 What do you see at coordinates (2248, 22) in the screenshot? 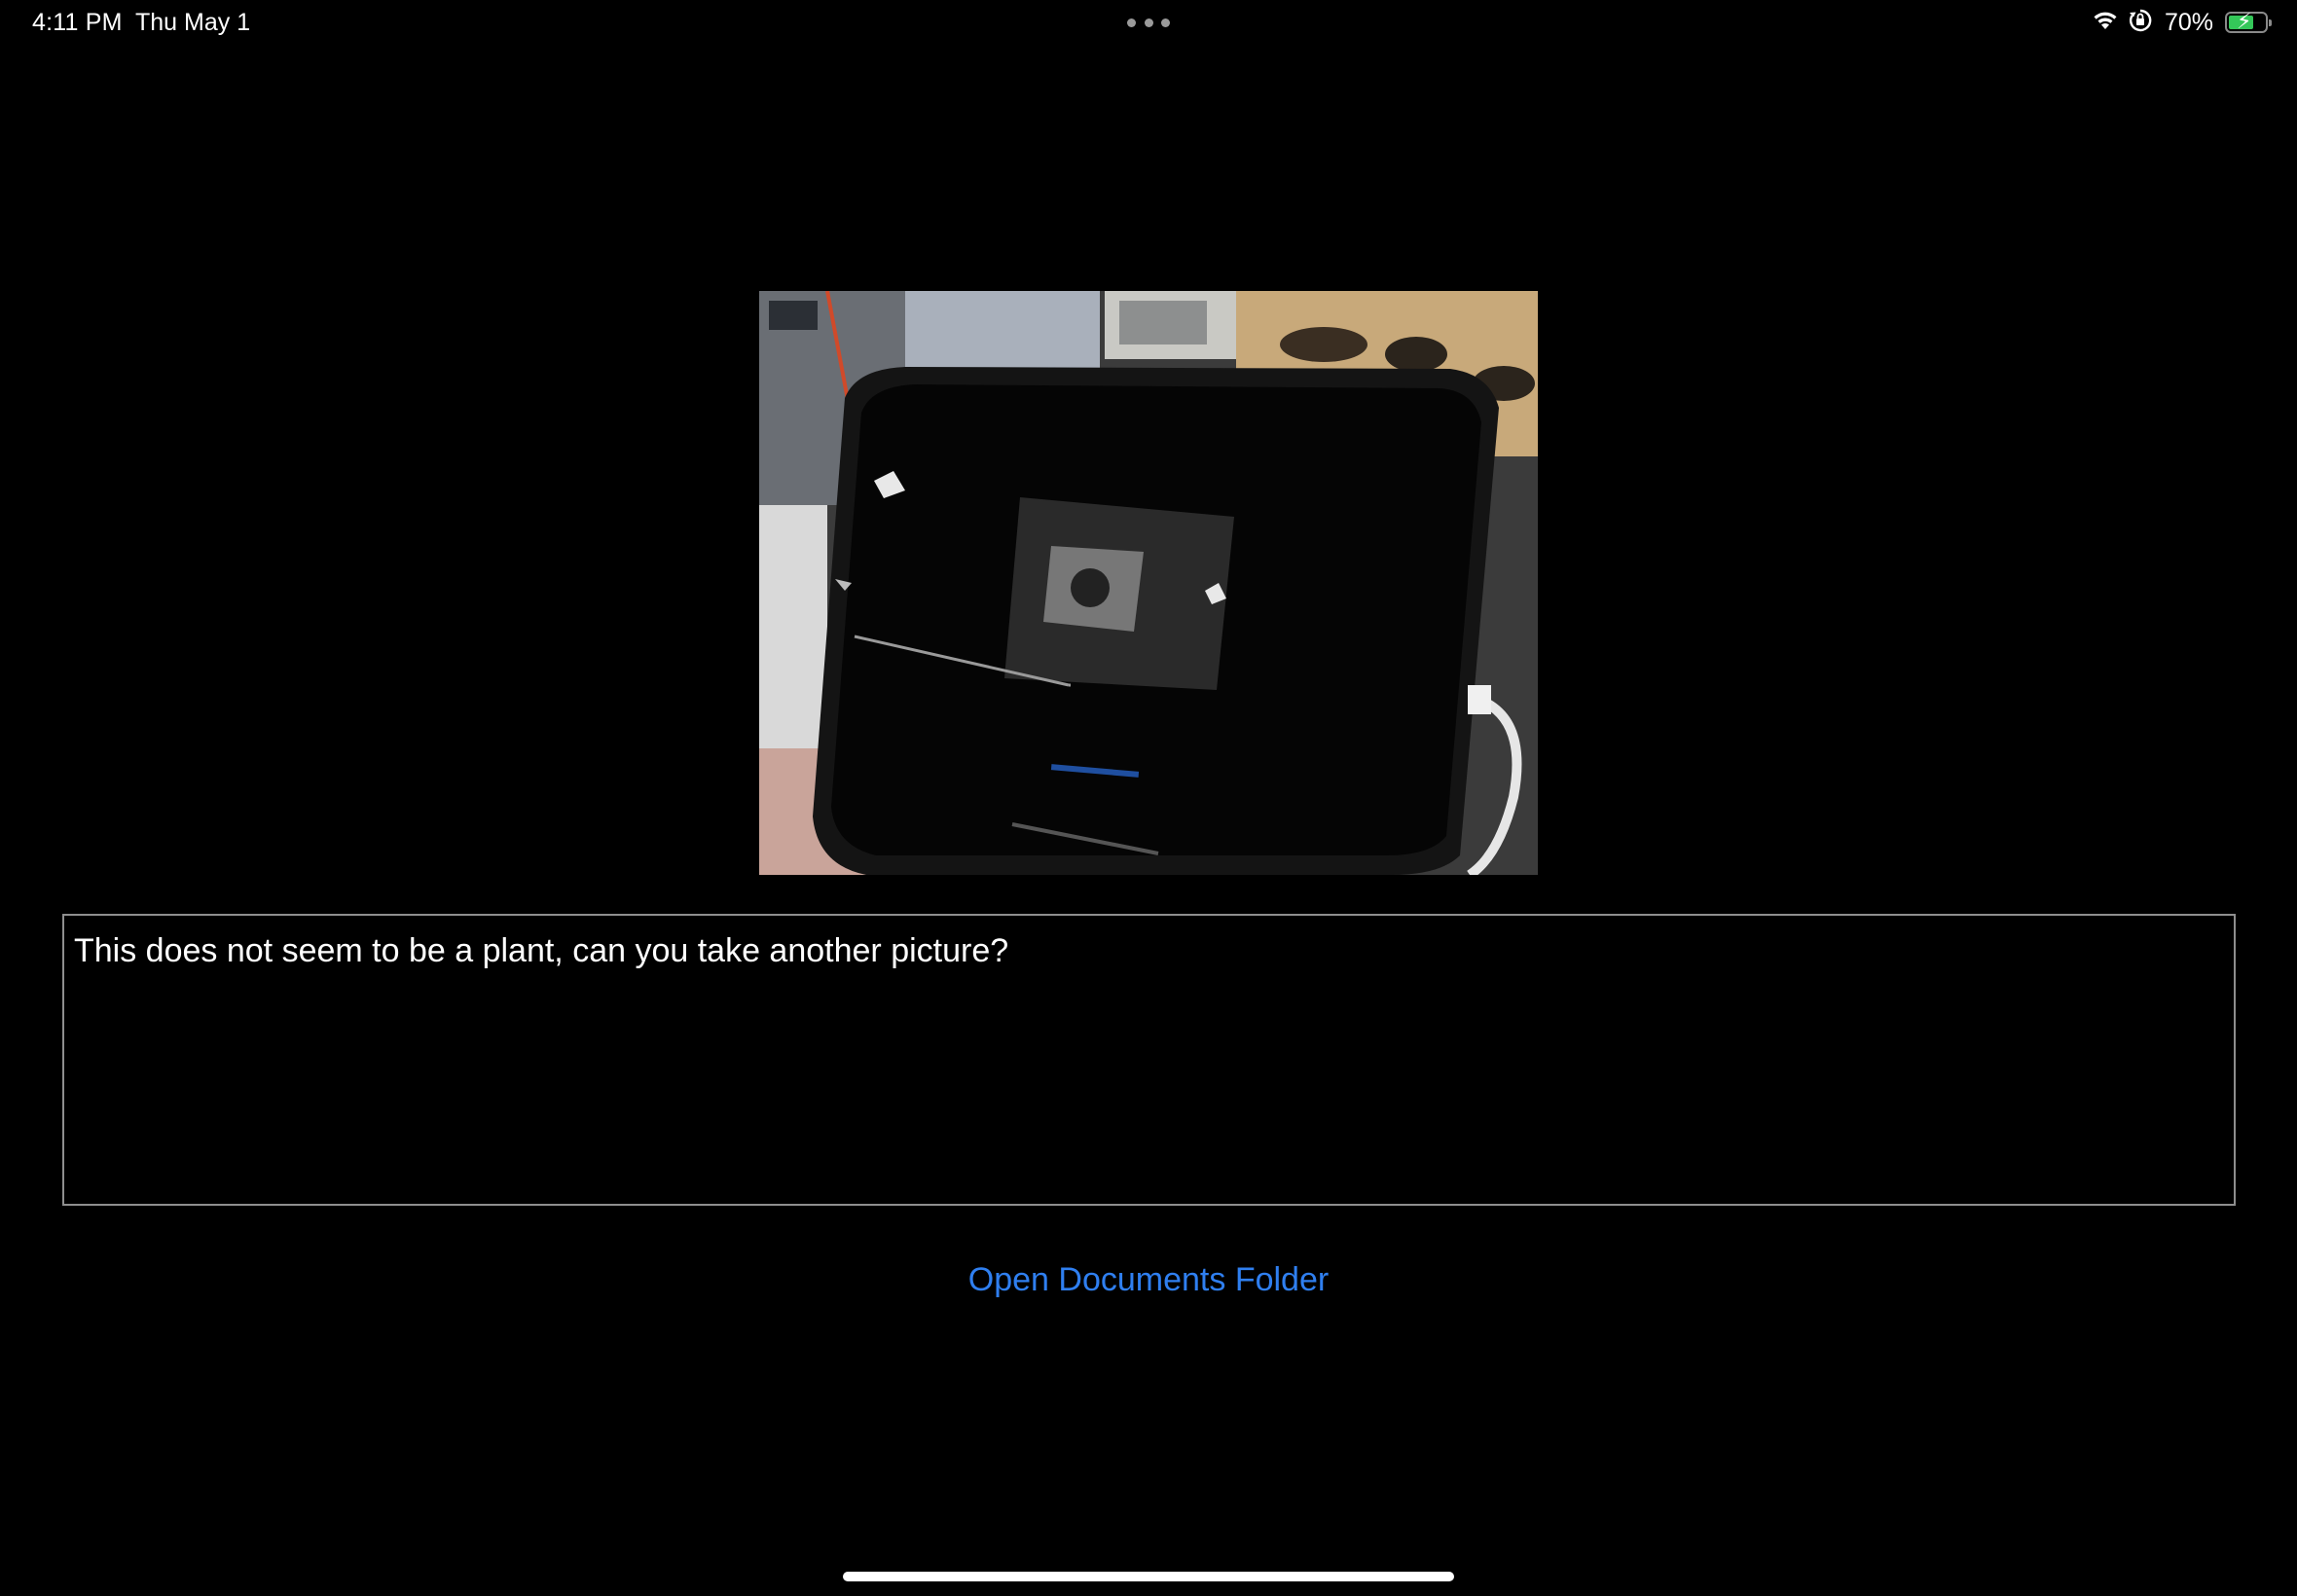
I see `battery-charging-icon: ⚡` at bounding box center [2248, 22].